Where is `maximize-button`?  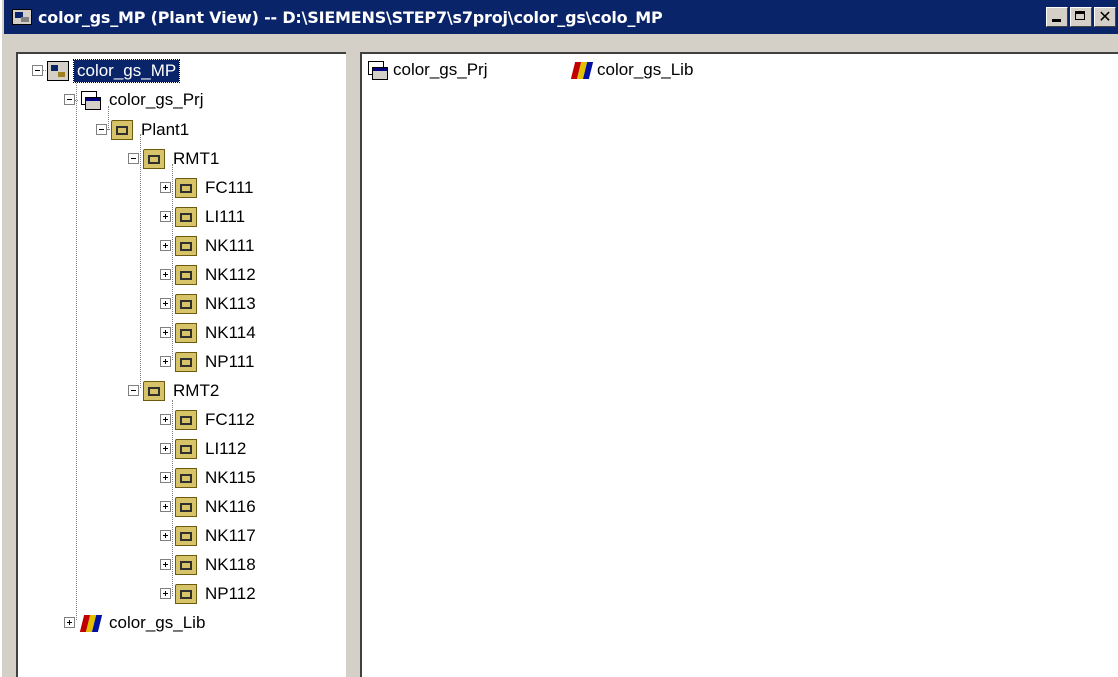
maximize-button is located at coordinates (1081, 17).